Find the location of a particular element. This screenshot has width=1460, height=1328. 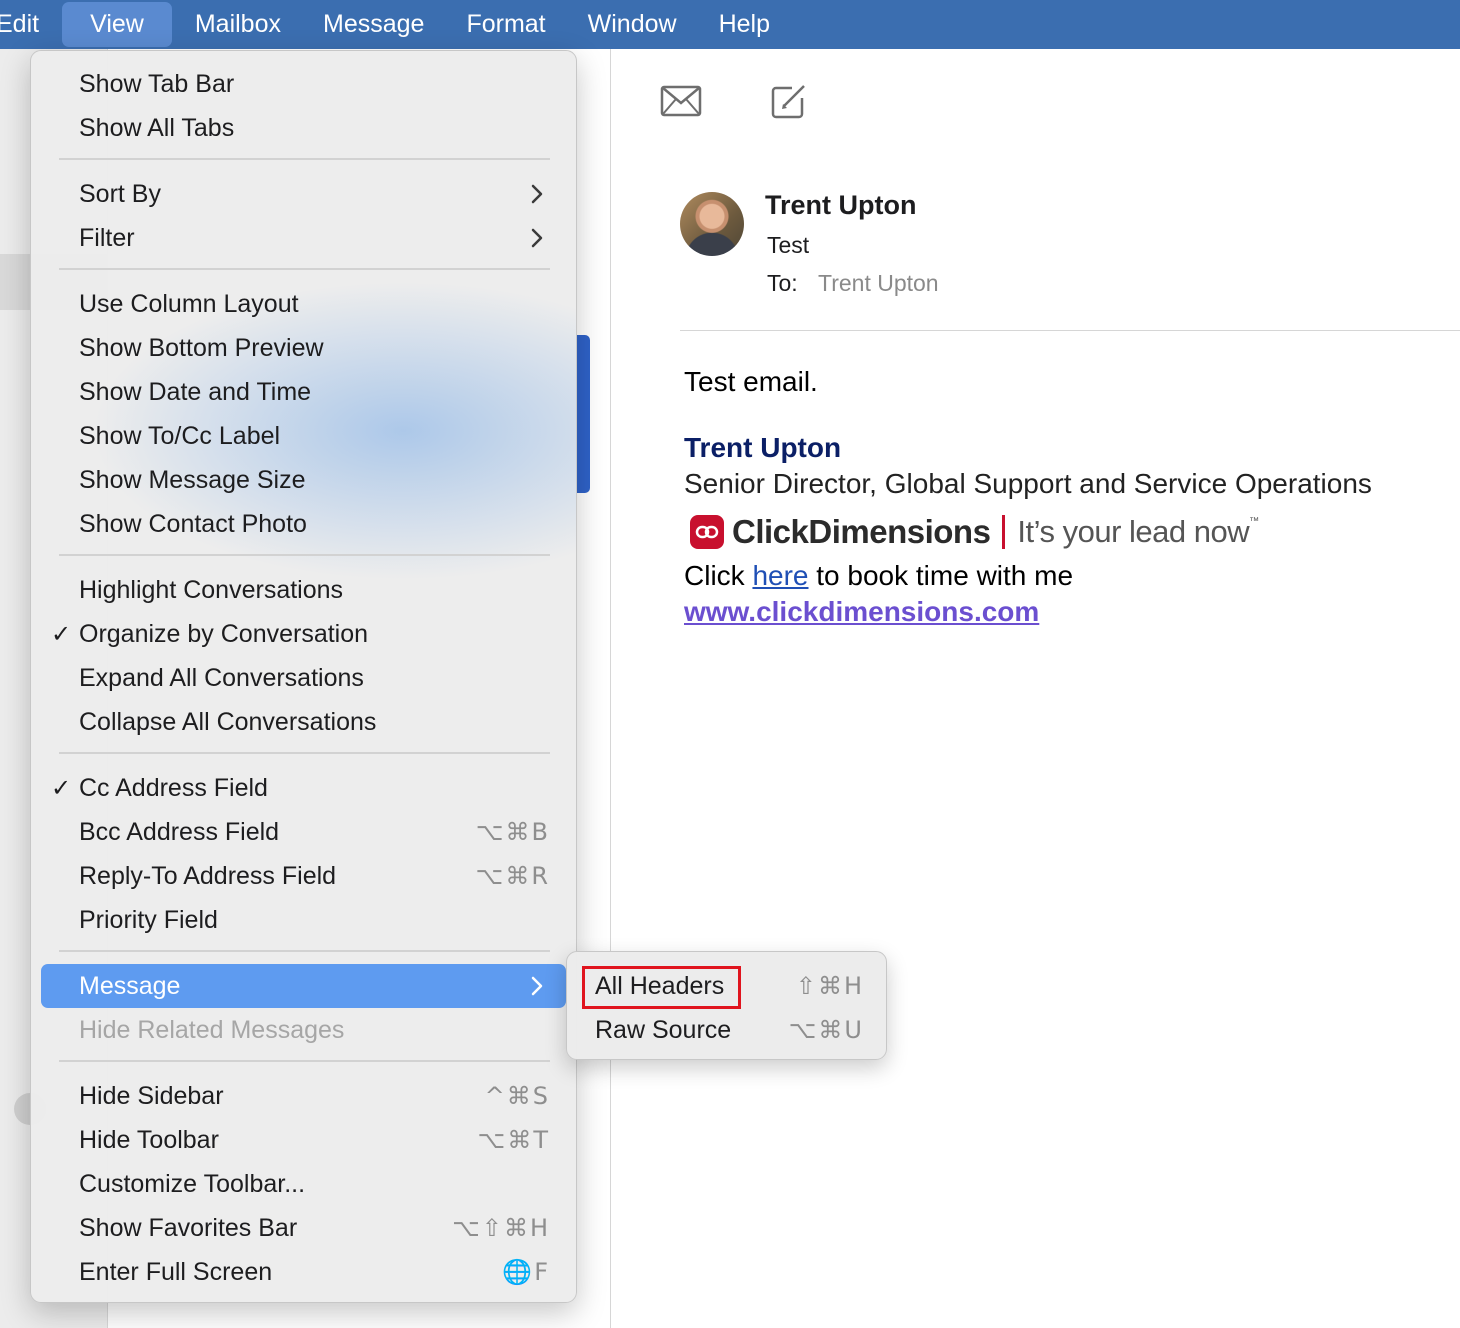

menu-item-show-message-size: Show Message Size is located at coordinates (303, 480).